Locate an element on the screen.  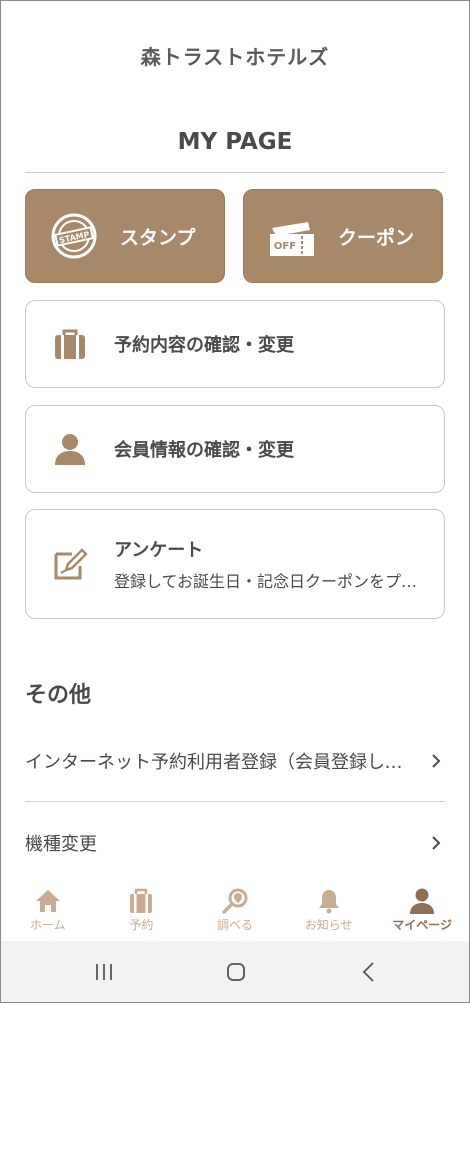
internet-registration-label: インターネット予約利用者登録（会員登録してからご利用ください） is located at coordinates (217, 762).